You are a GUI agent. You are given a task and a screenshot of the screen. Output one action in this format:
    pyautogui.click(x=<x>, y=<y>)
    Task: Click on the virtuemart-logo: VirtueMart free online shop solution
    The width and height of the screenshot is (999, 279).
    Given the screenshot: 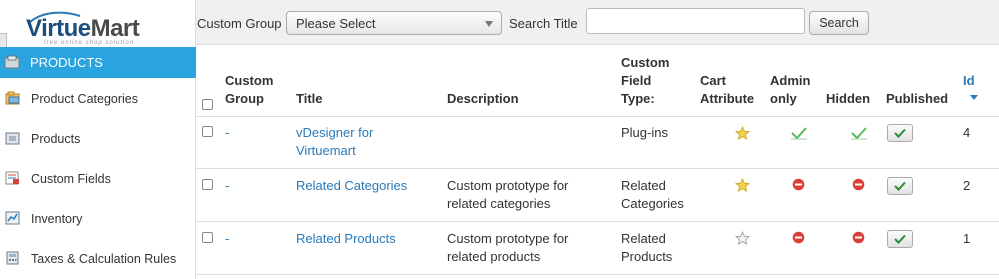 What is the action you would take?
    pyautogui.click(x=102, y=30)
    